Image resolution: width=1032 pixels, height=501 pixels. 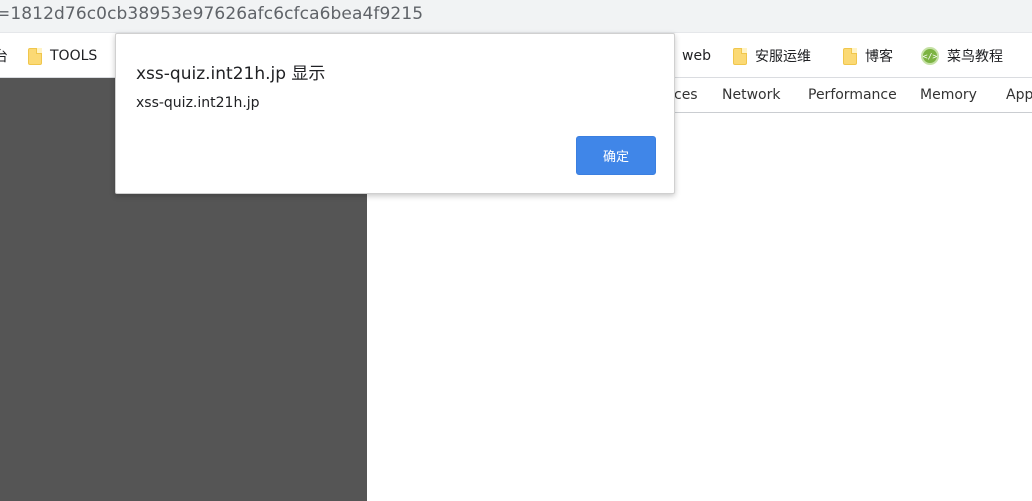 I want to click on ok-button: 确定, so click(x=616, y=155).